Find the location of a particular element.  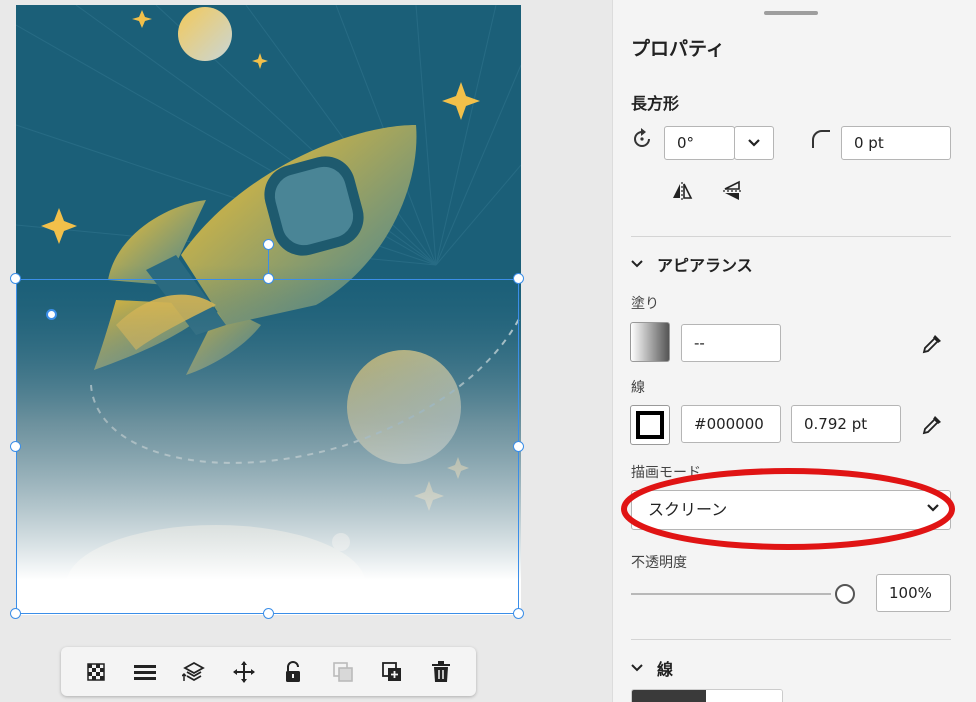

stroke-label: 線 is located at coordinates (638, 388).